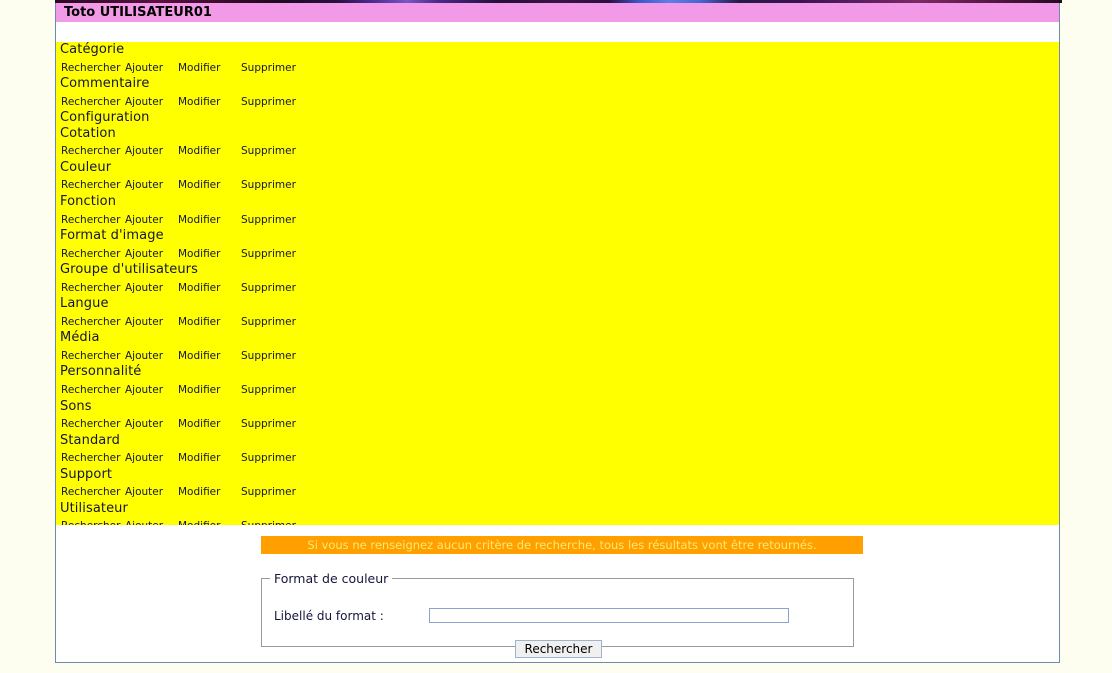  Describe the element at coordinates (93, 289) in the screenshot. I see `rechercher-link-groupe-d-utilisateurs: Rechercher` at that location.